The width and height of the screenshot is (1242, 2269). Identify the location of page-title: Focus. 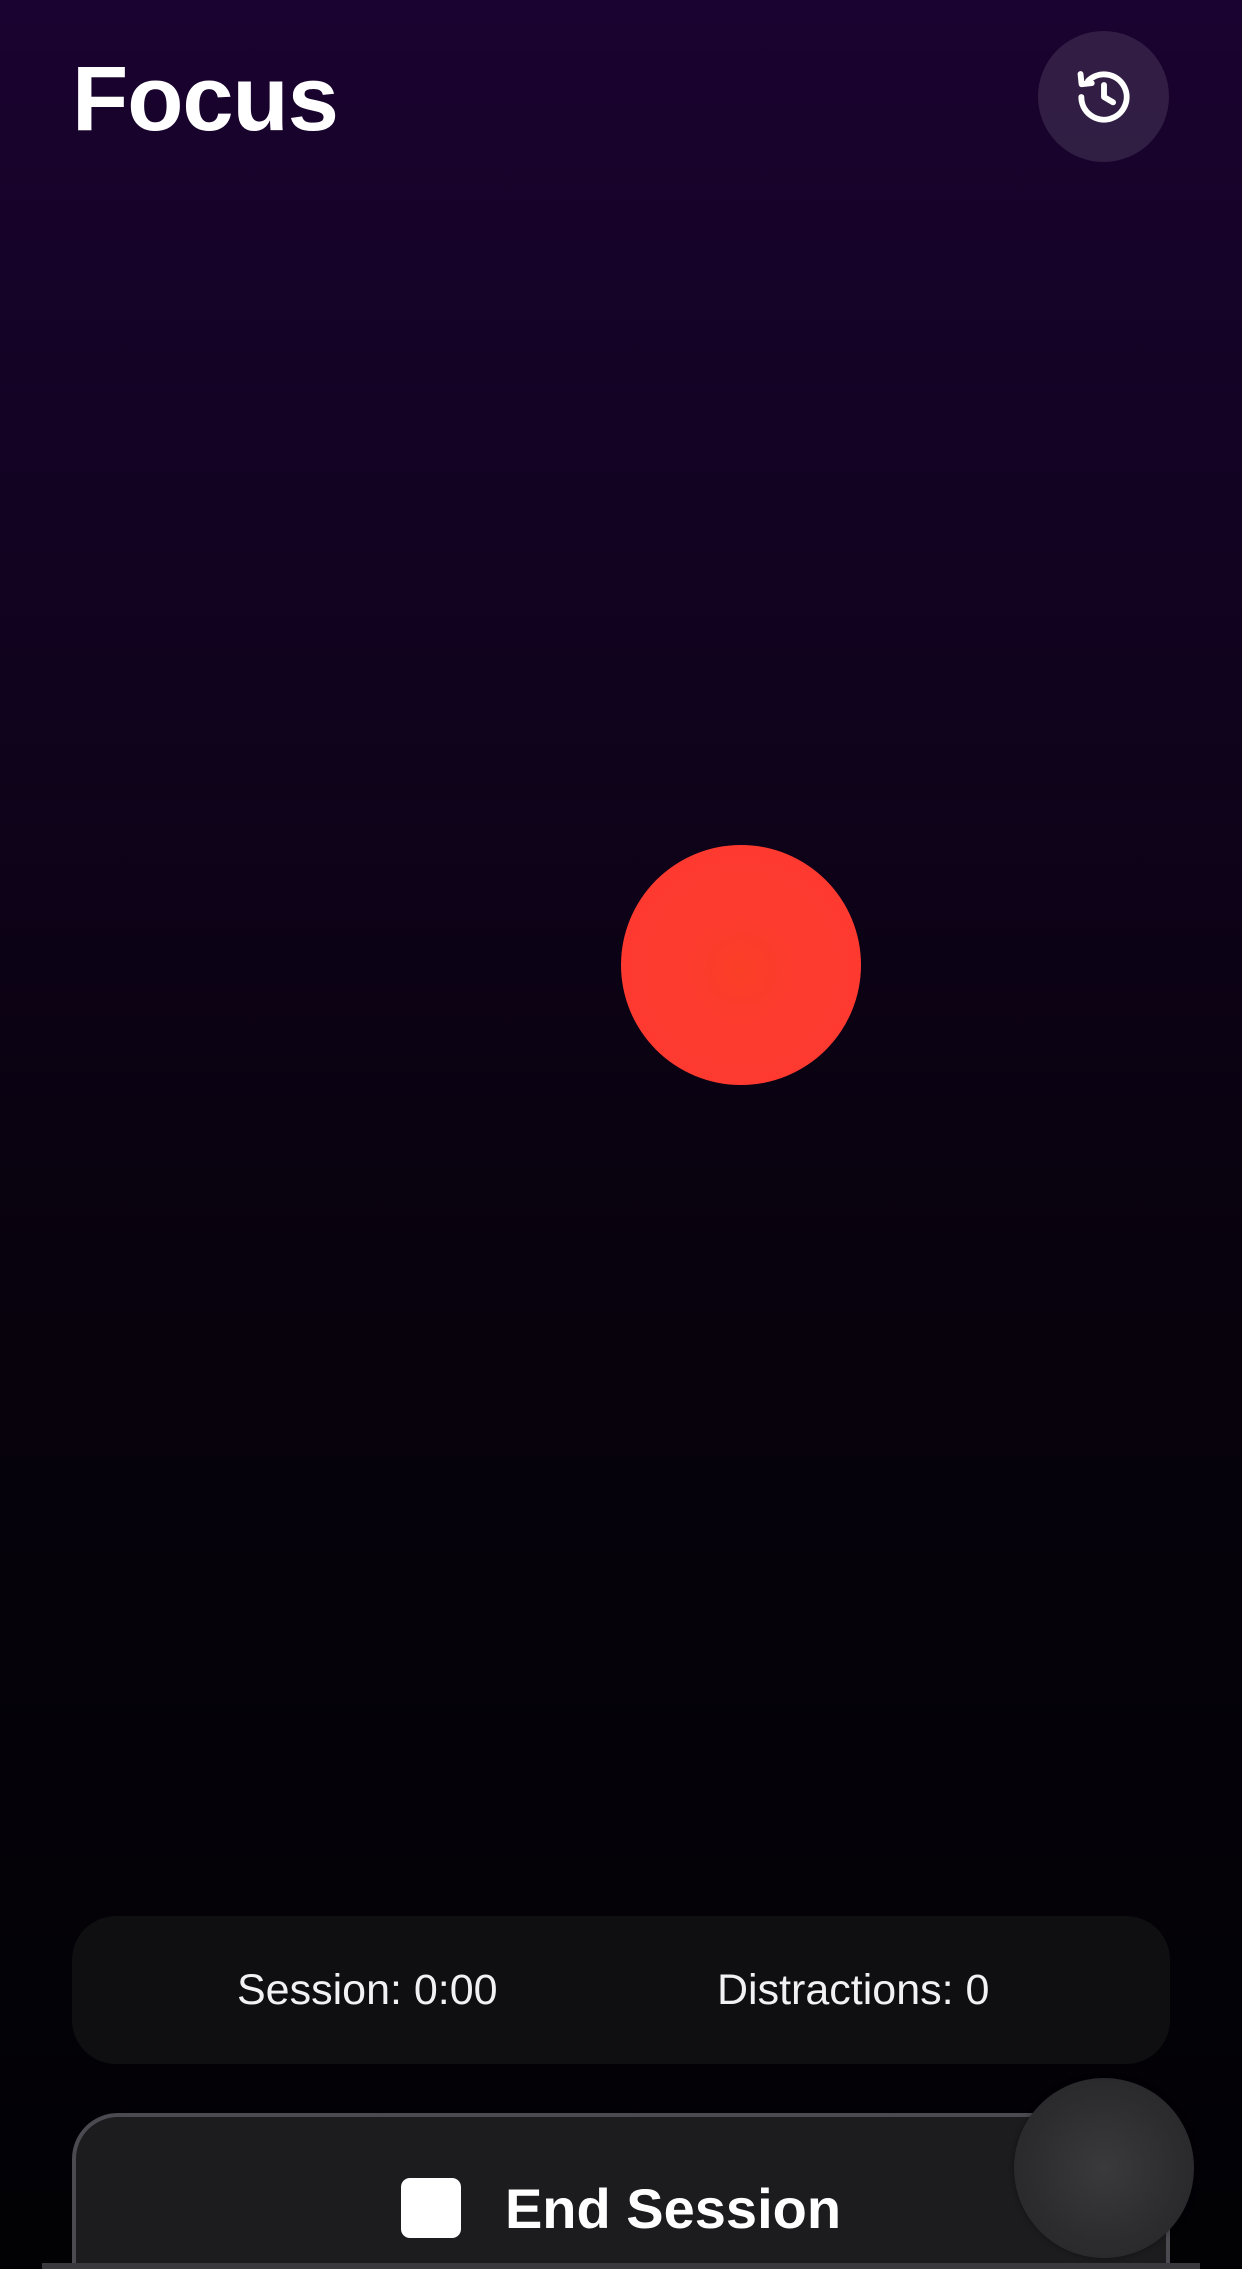
(205, 99).